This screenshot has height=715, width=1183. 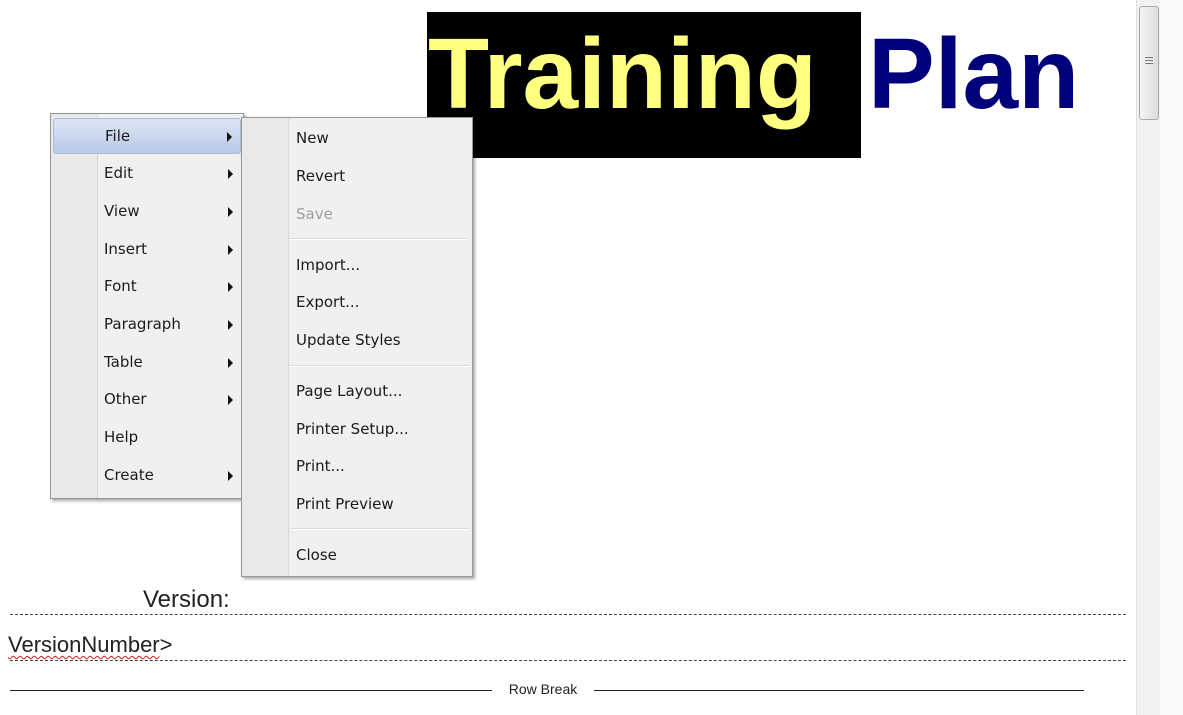 I want to click on menu-item-table: Table, so click(x=147, y=363).